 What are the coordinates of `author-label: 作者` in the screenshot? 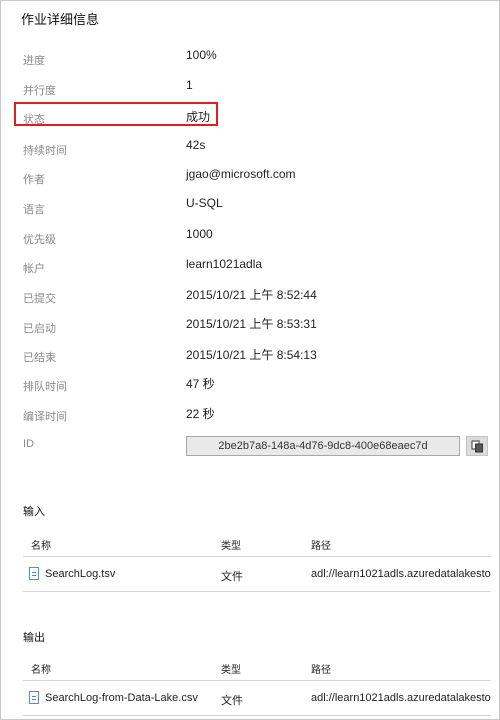 It's located at (34, 180).